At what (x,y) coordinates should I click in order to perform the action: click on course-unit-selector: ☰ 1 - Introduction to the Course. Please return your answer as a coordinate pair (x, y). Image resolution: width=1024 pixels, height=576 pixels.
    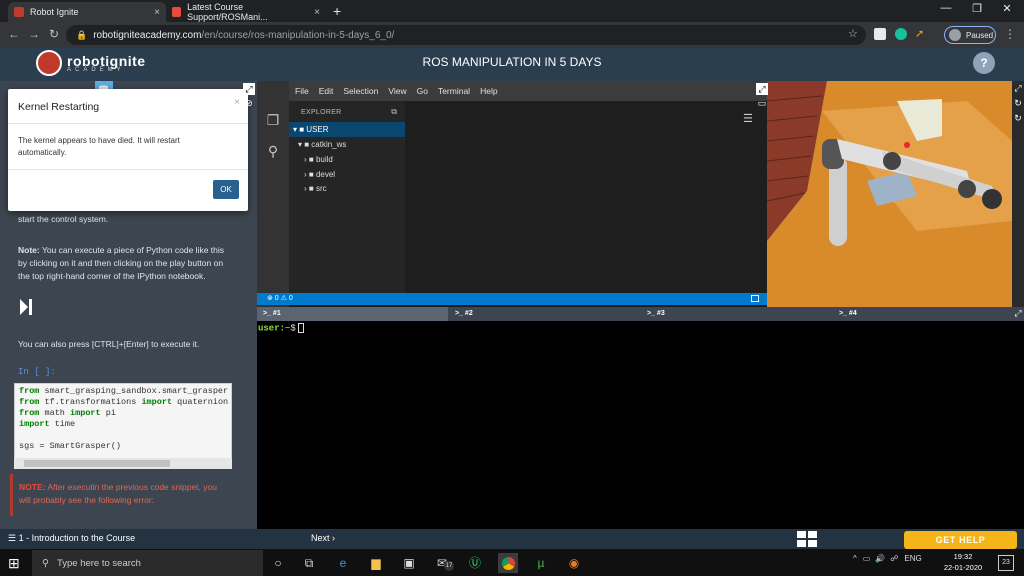
    Looking at the image, I should click on (71, 538).